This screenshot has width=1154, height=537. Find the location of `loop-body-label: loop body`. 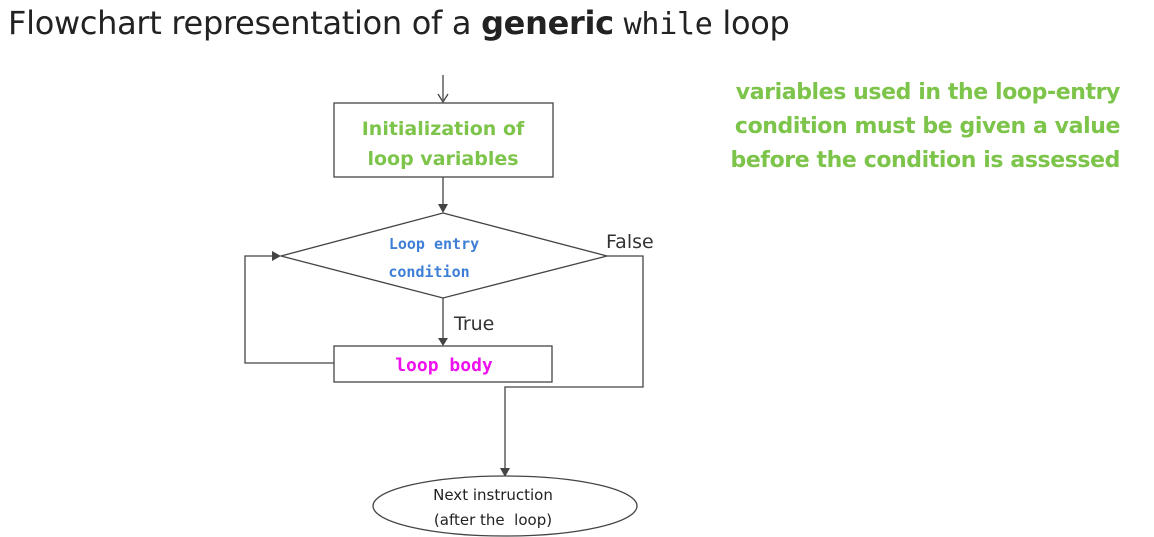

loop-body-label: loop body is located at coordinates (444, 365).